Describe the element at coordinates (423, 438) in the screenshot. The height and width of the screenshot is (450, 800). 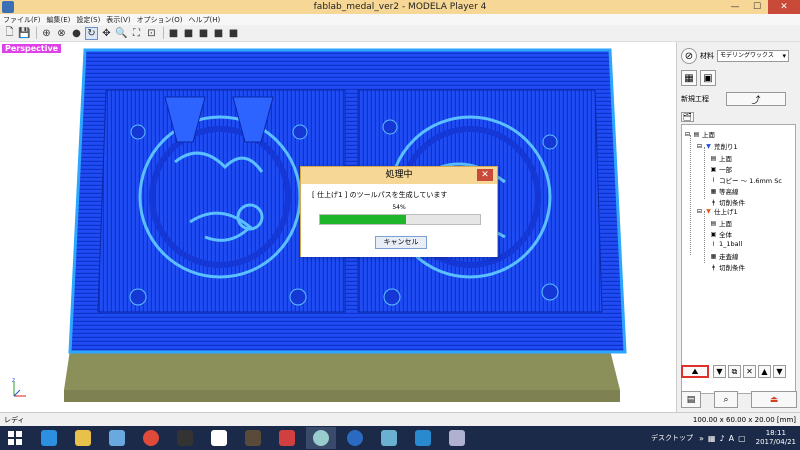
I see `taskbar-app-v` at that location.